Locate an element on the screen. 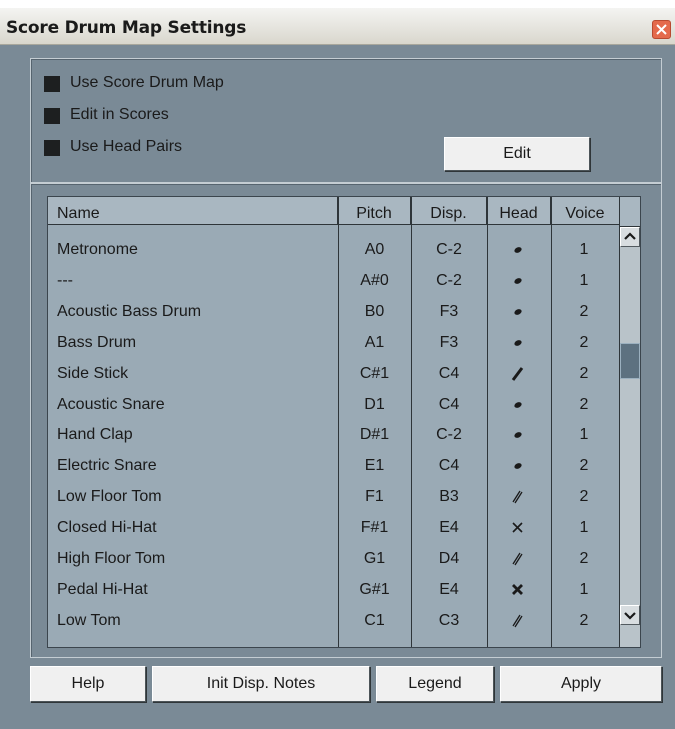  help-button: Help is located at coordinates (88, 684).